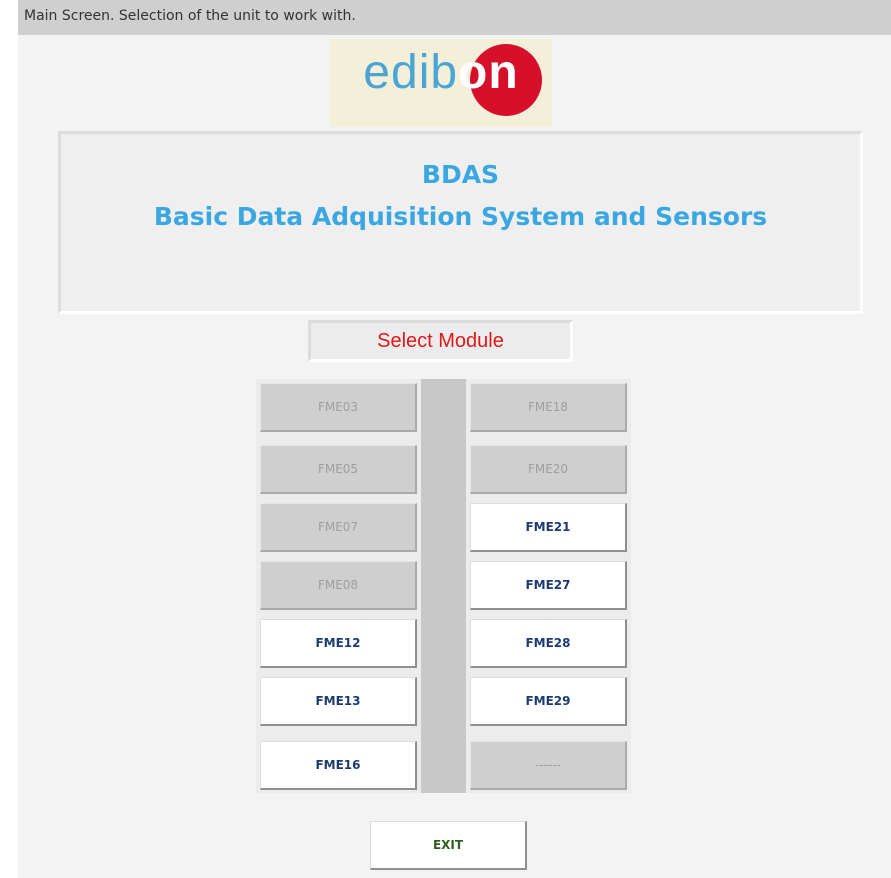 Image resolution: width=891 pixels, height=878 pixels. What do you see at coordinates (440, 341) in the screenshot?
I see `select-module-label: Select Module` at bounding box center [440, 341].